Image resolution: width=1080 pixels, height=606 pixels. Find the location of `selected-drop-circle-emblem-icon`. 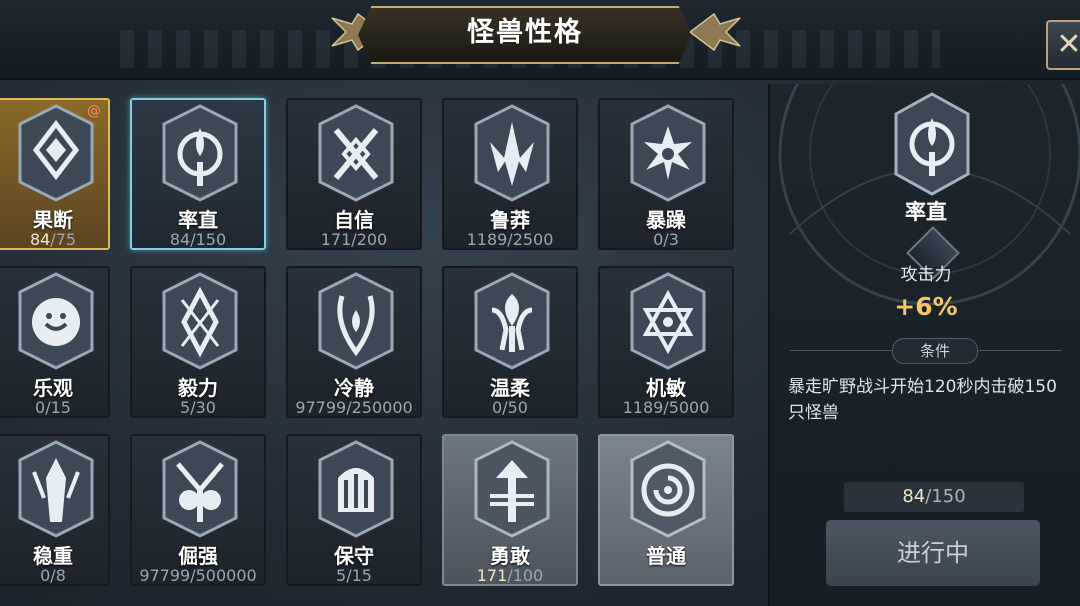

selected-drop-circle-emblem-icon is located at coordinates (932, 144).